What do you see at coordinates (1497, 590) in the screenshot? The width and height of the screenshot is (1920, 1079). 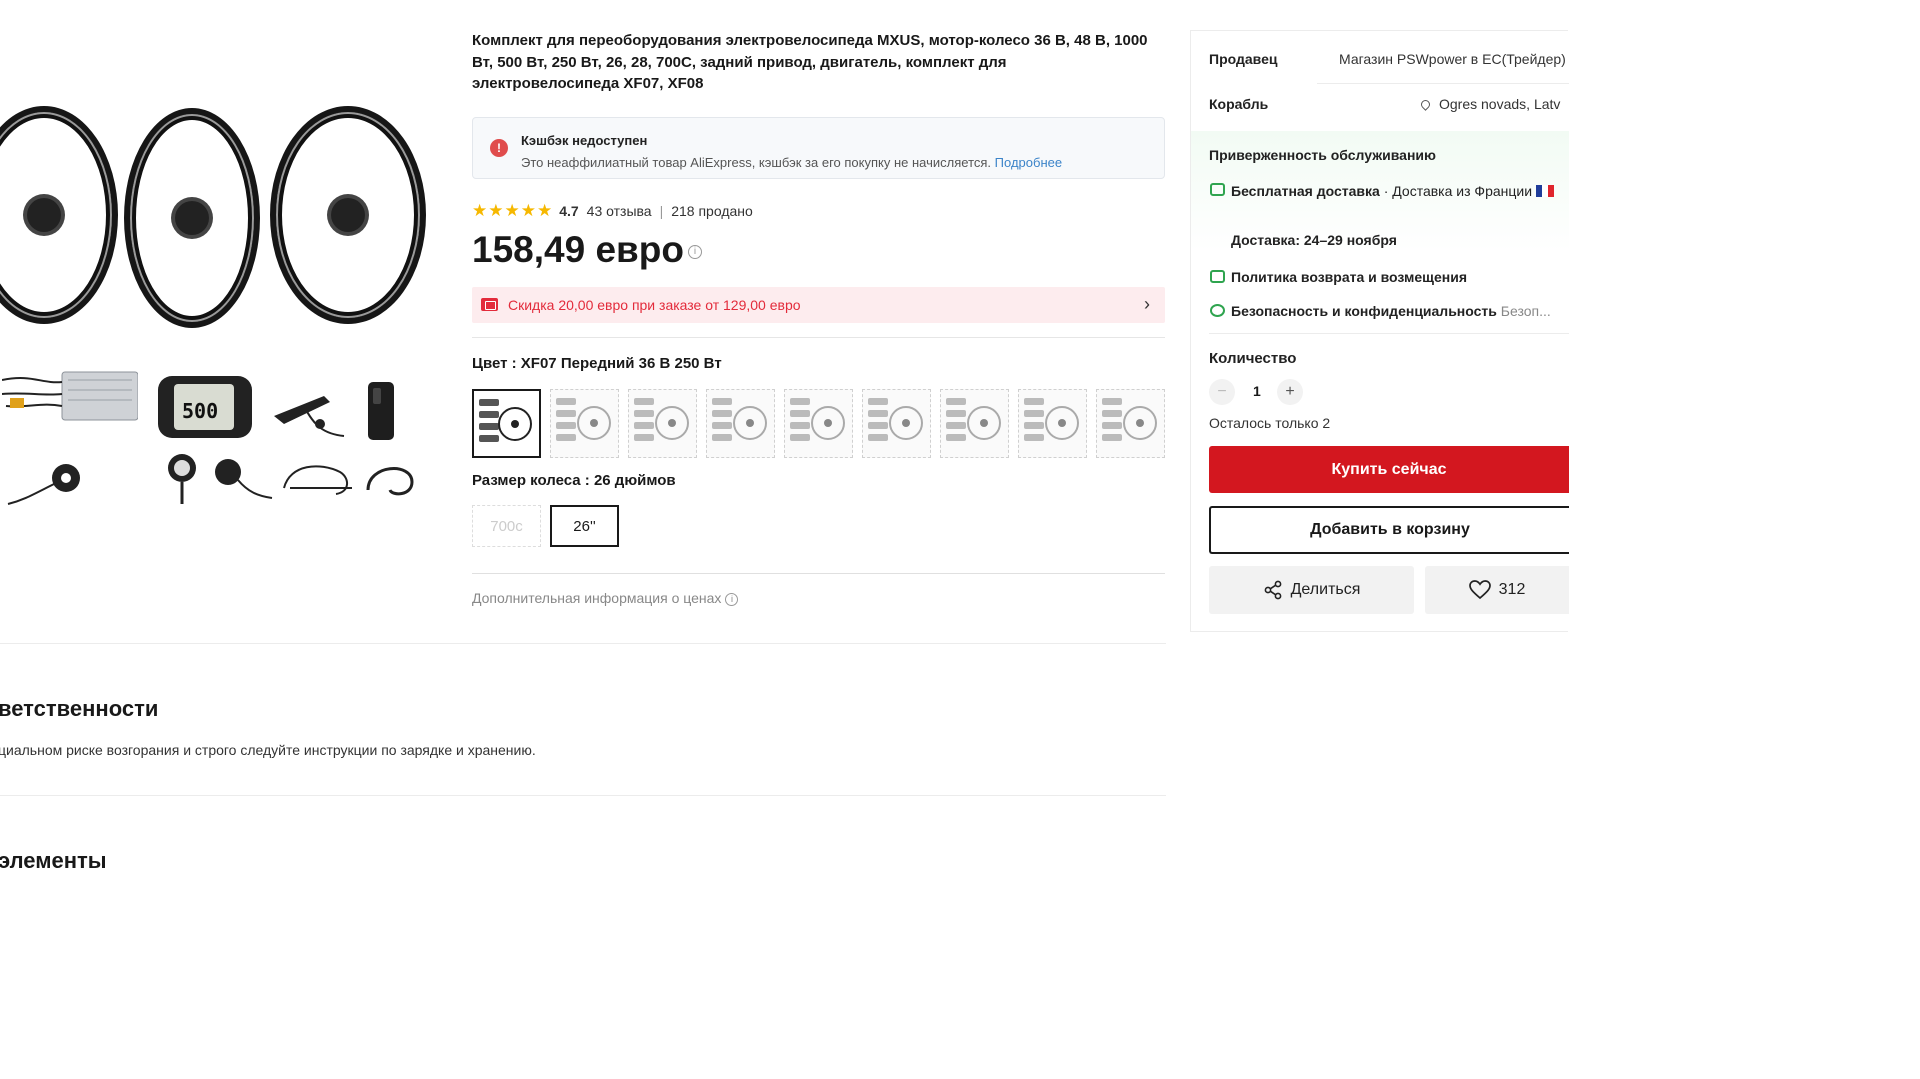 I see `wishlist-button: 312` at bounding box center [1497, 590].